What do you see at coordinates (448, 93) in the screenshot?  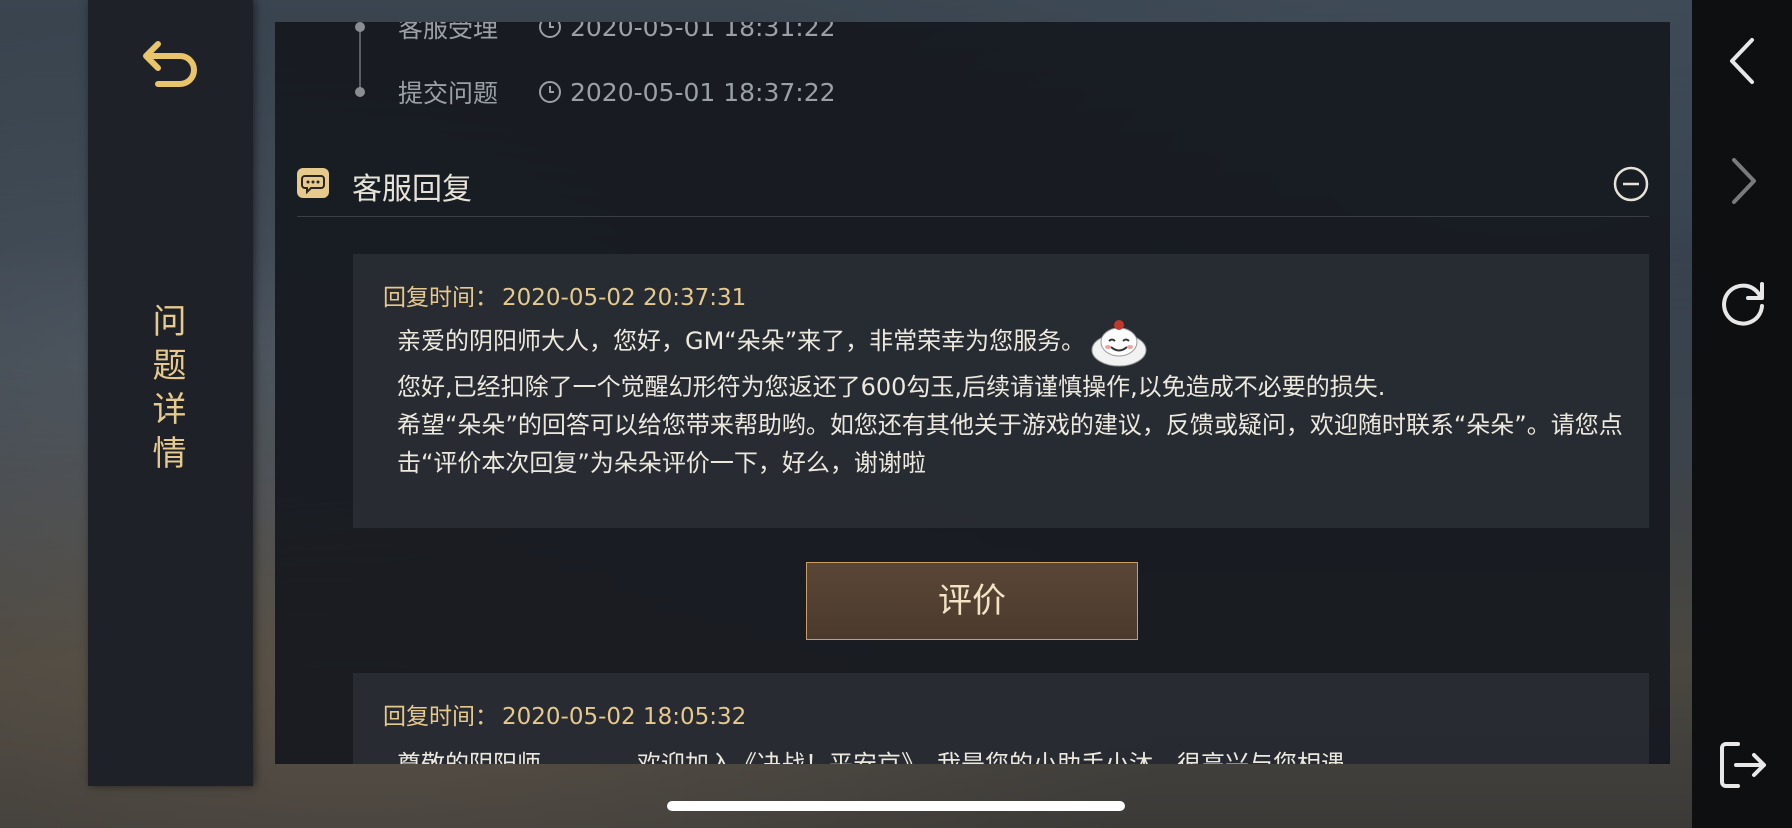 I see `timeline-label: 提交问题` at bounding box center [448, 93].